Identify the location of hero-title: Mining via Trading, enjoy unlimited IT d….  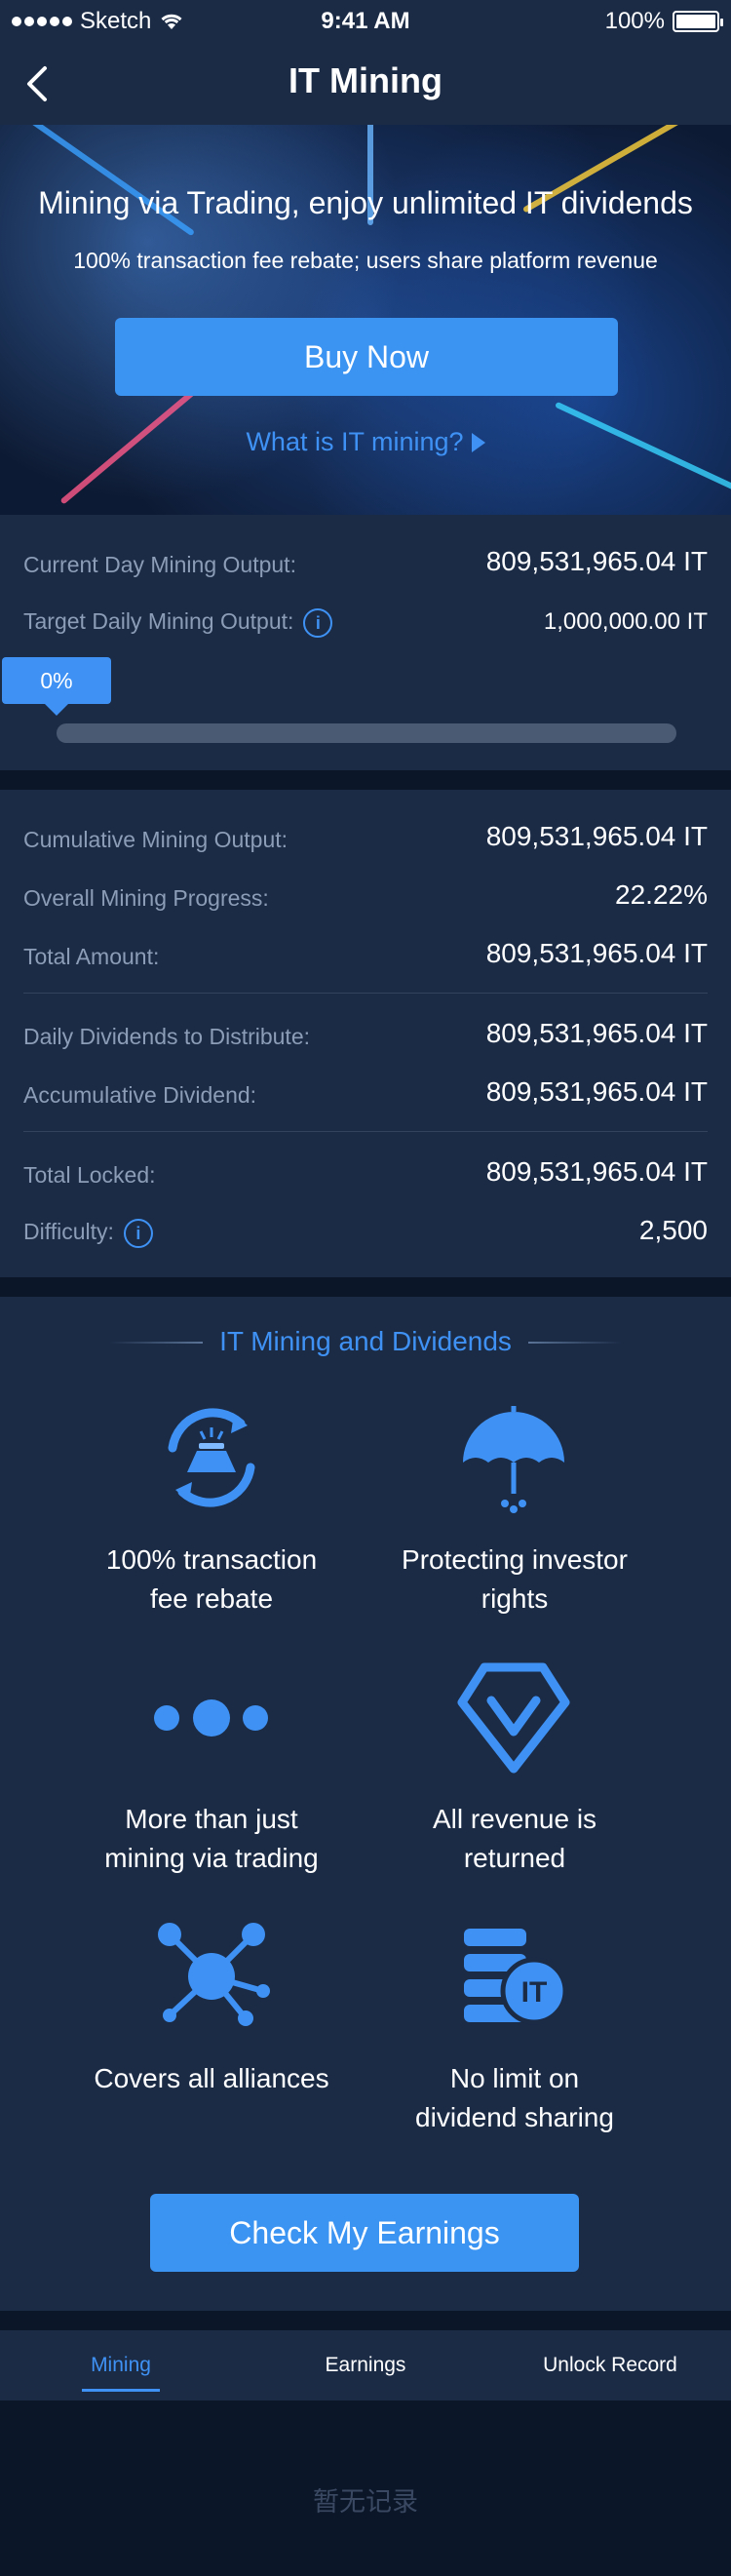
(365, 202).